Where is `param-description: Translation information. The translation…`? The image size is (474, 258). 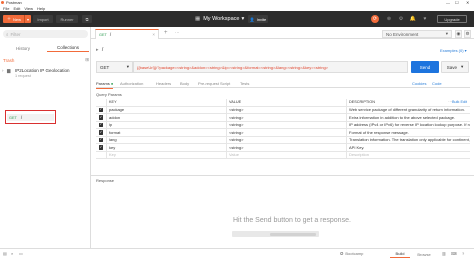
param-description: Translation information. The translation… is located at coordinates (408, 139).